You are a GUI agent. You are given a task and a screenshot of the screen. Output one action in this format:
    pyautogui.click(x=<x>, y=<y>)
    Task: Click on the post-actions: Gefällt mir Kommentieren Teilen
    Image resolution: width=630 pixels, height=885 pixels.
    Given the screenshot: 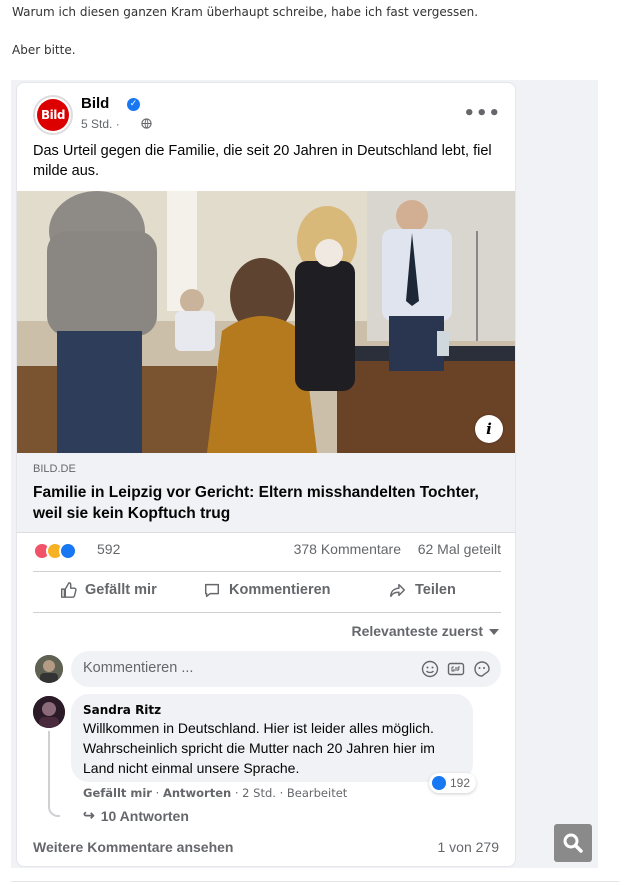 What is the action you would take?
    pyautogui.click(x=267, y=592)
    